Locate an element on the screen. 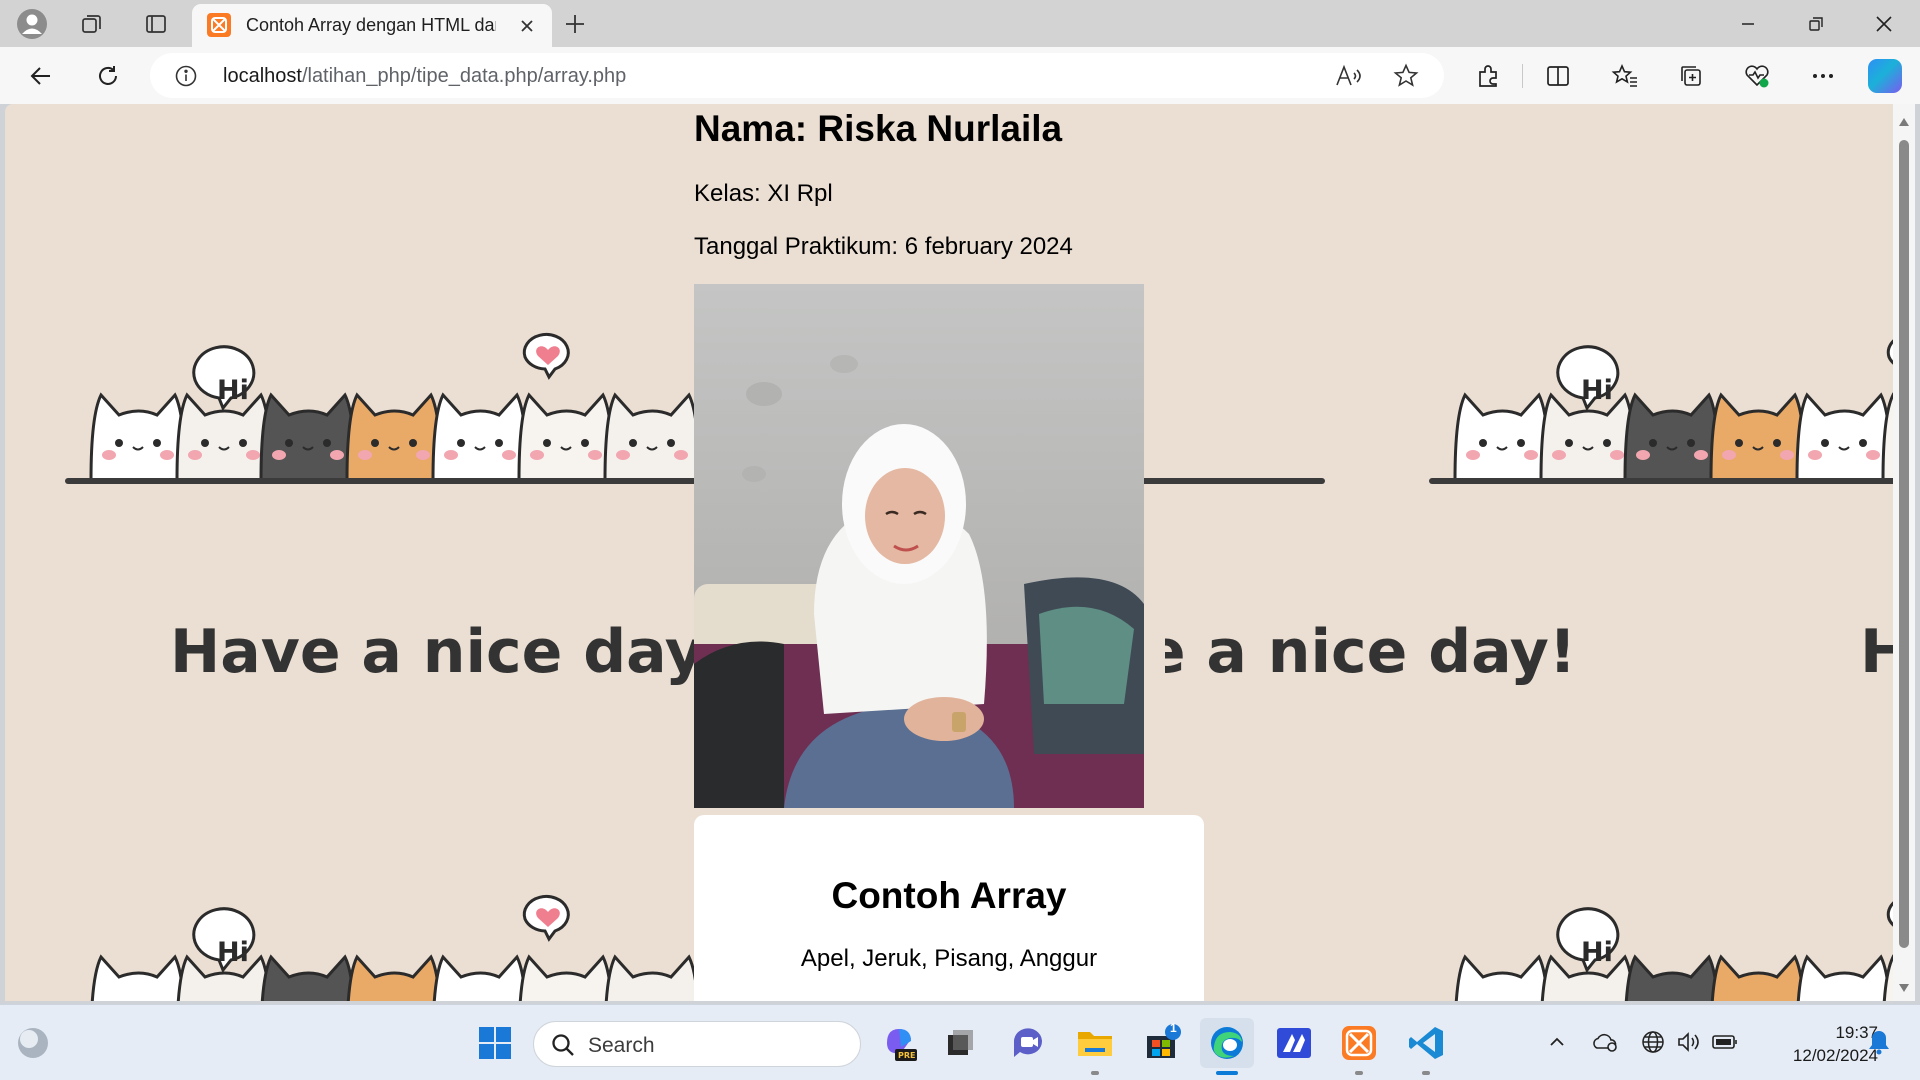 The image size is (1920, 1080). system-clock: 19:37 12/02/2024 is located at coordinates (1813, 1044).